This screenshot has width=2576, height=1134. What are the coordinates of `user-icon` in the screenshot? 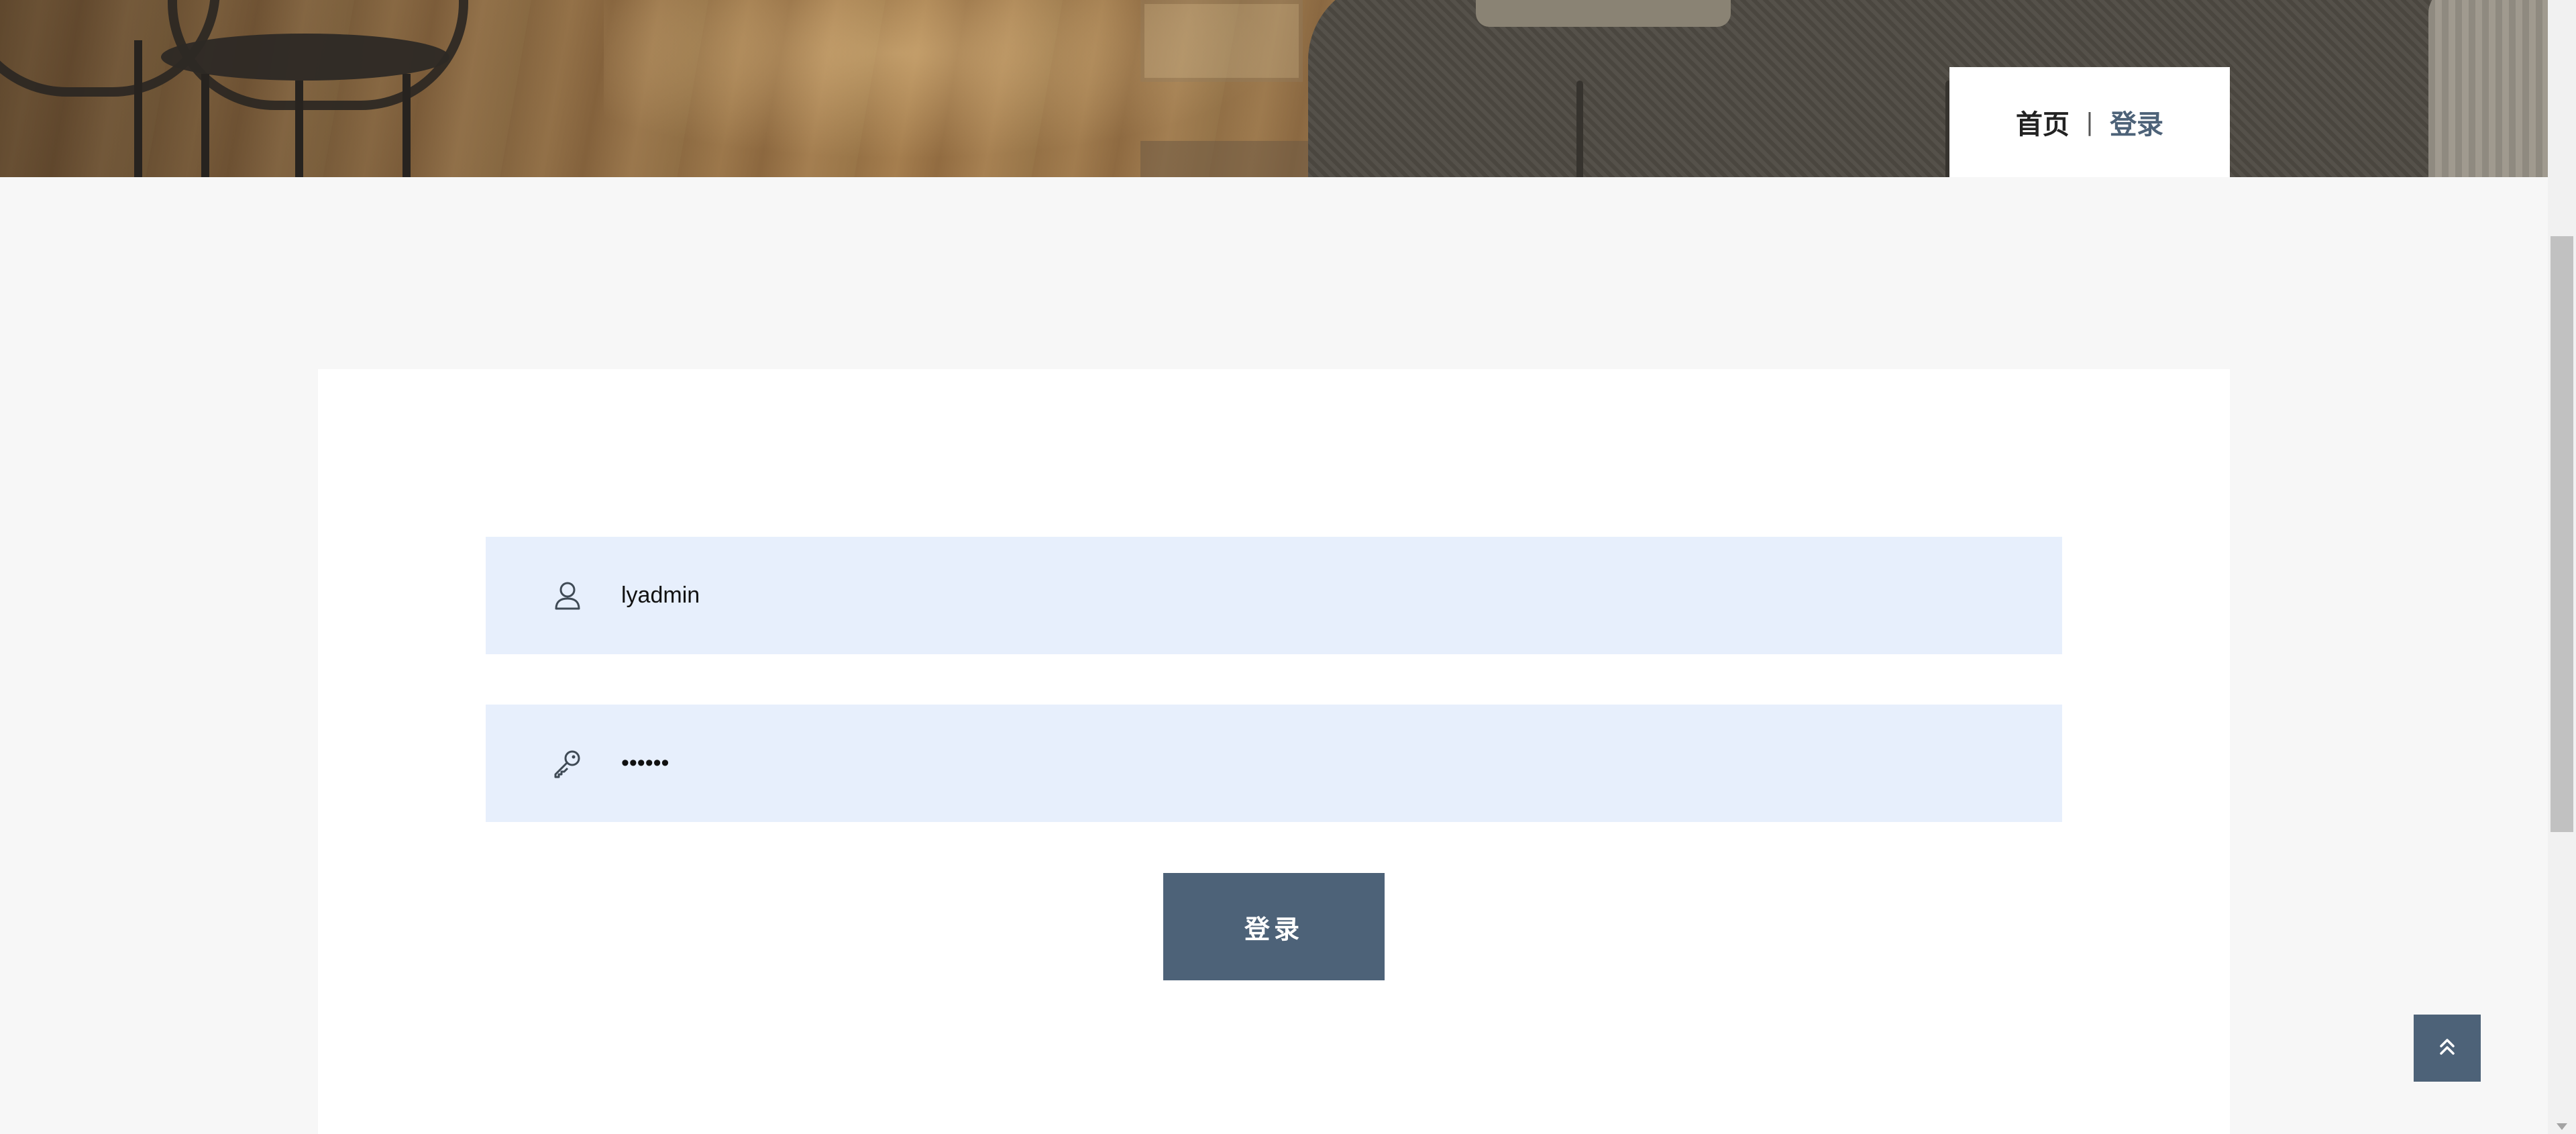 It's located at (567, 596).